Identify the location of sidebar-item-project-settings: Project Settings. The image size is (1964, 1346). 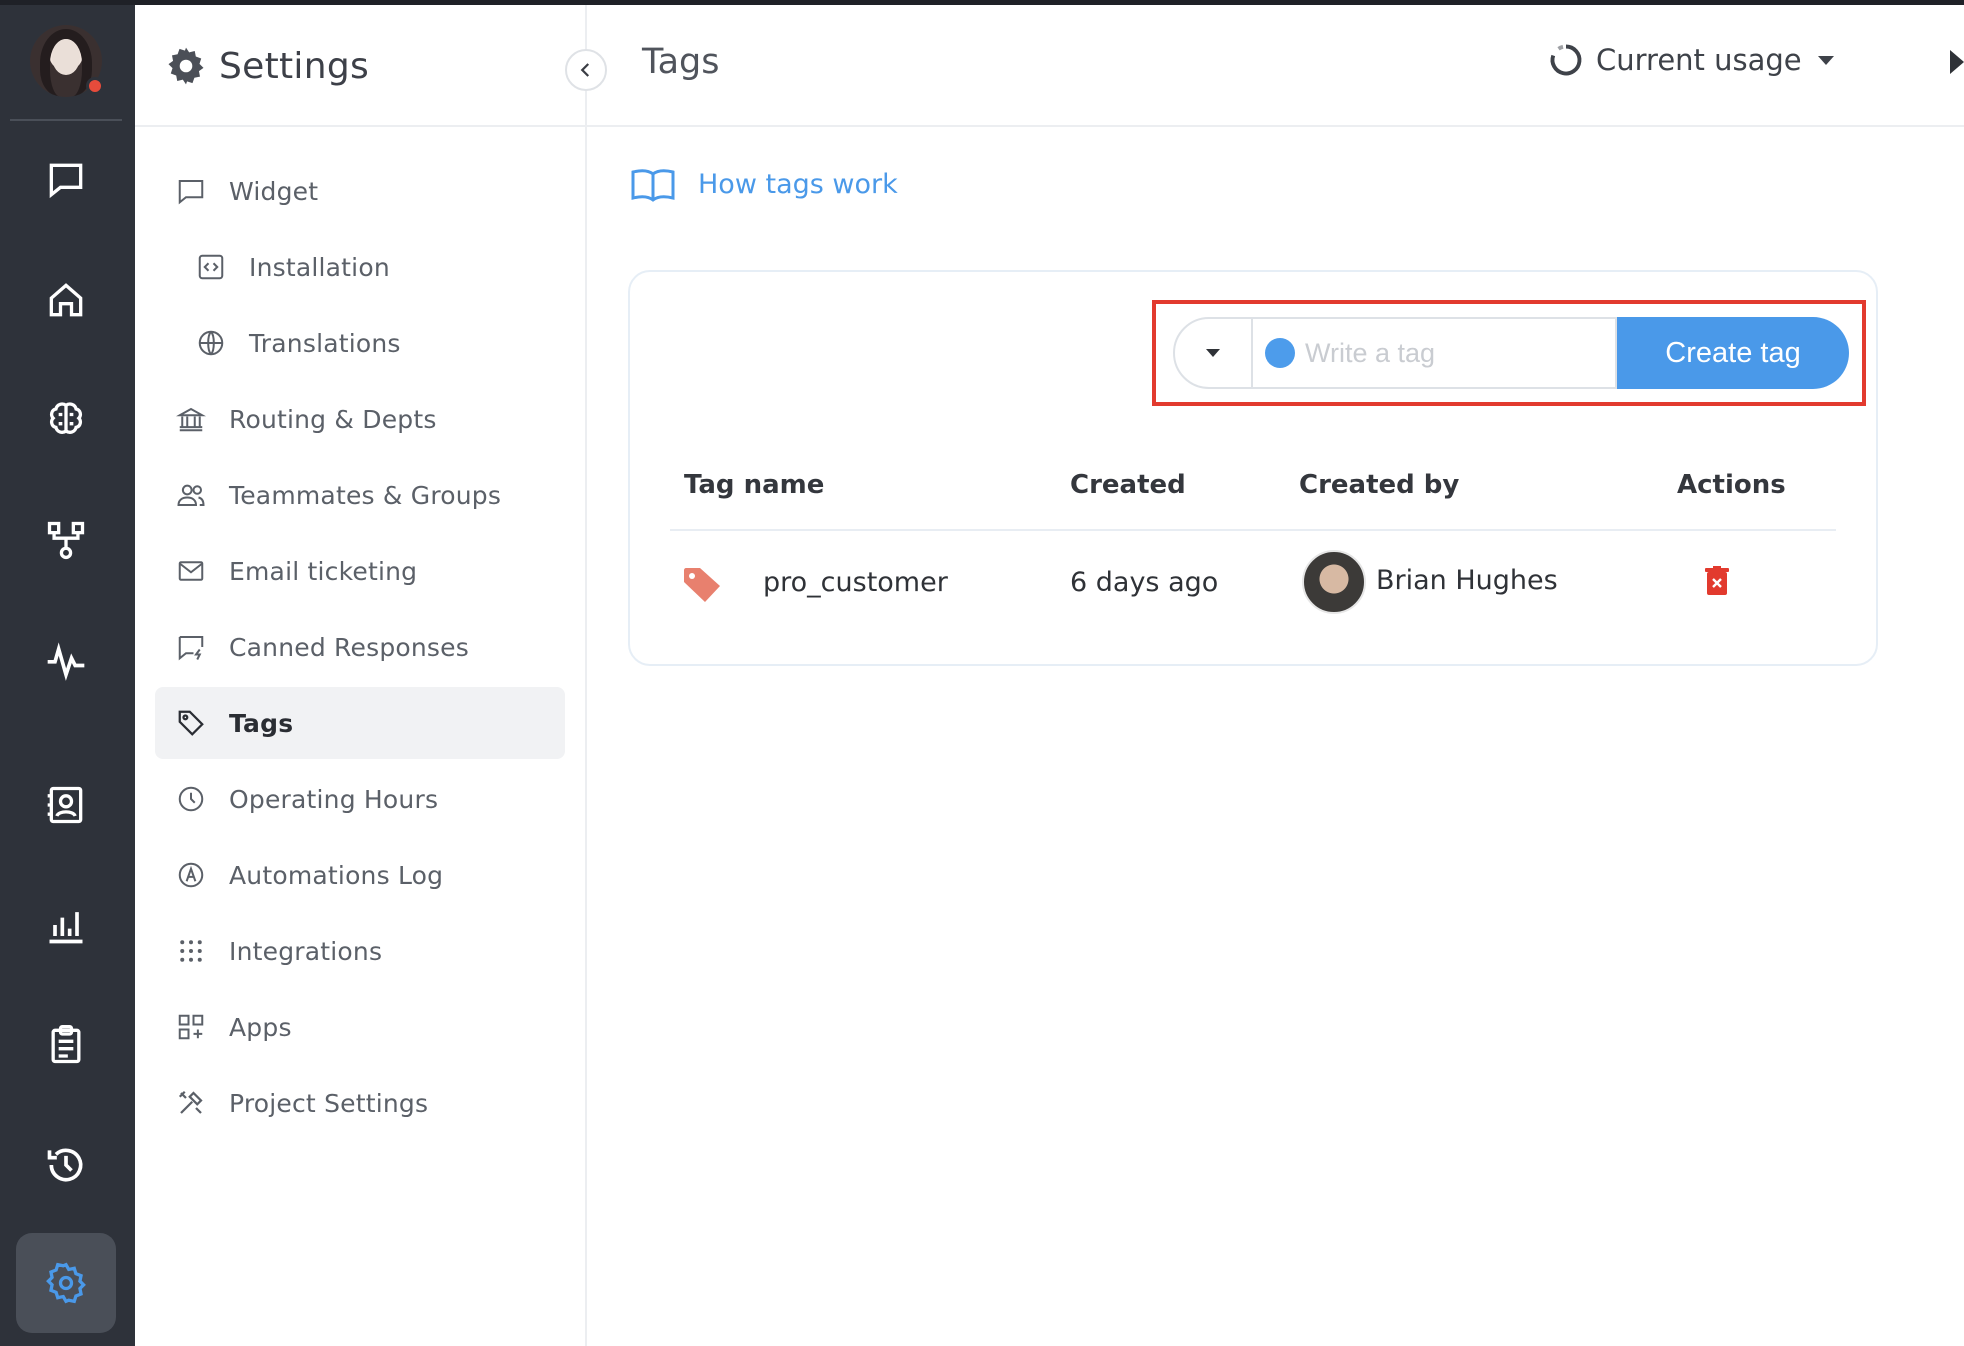
(360, 1103).